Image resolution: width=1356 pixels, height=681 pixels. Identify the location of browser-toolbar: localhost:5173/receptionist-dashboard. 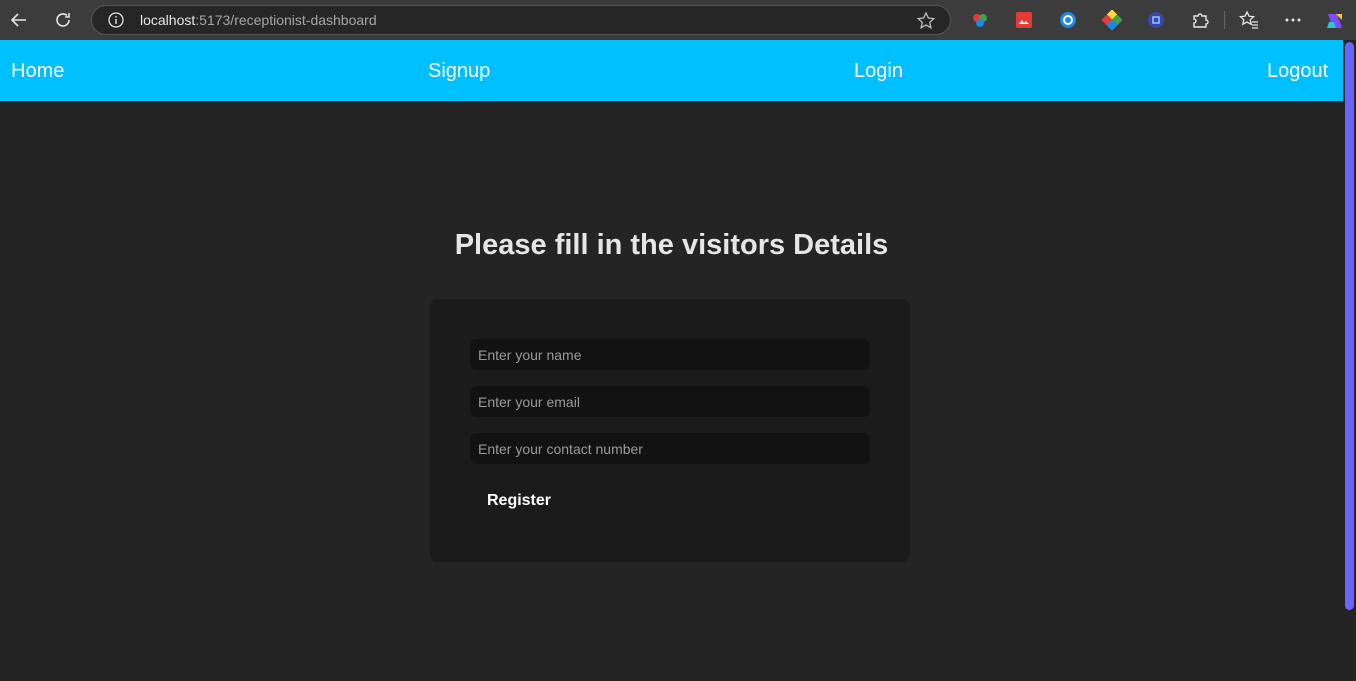
(678, 20).